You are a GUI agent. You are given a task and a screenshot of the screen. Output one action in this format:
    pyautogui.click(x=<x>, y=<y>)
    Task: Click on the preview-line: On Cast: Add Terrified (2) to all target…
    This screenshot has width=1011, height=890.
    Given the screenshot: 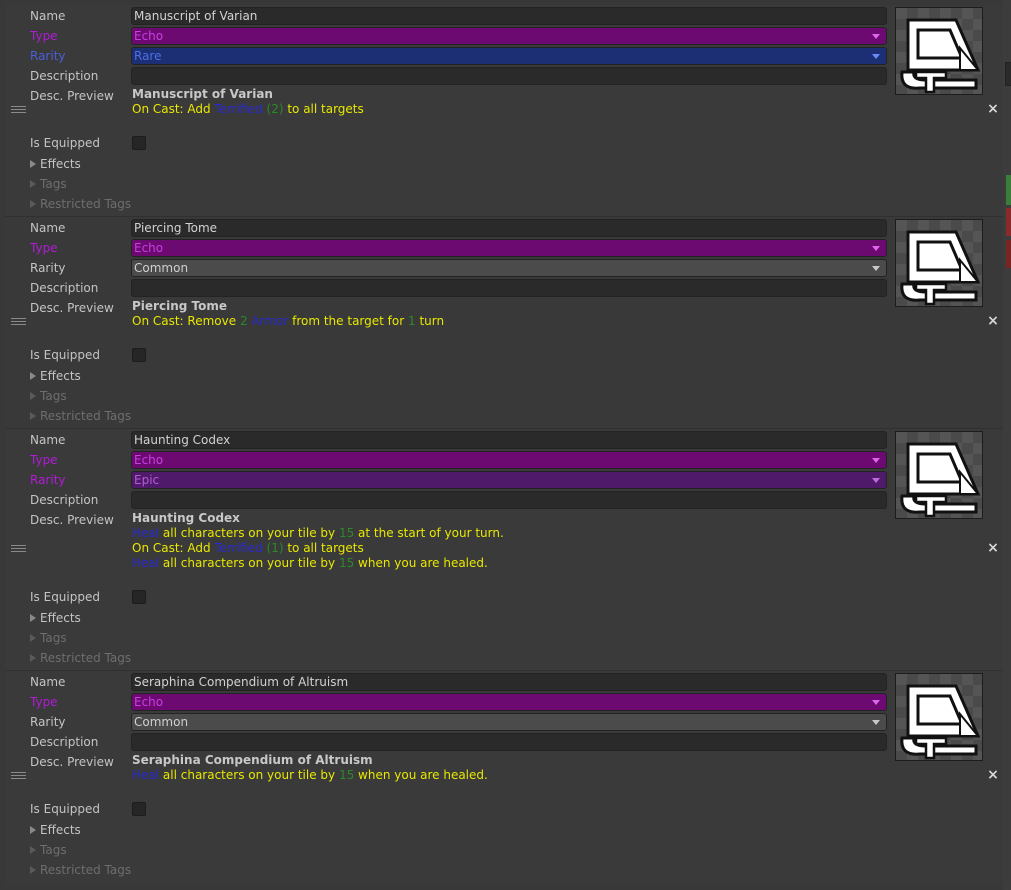 What is the action you would take?
    pyautogui.click(x=508, y=109)
    